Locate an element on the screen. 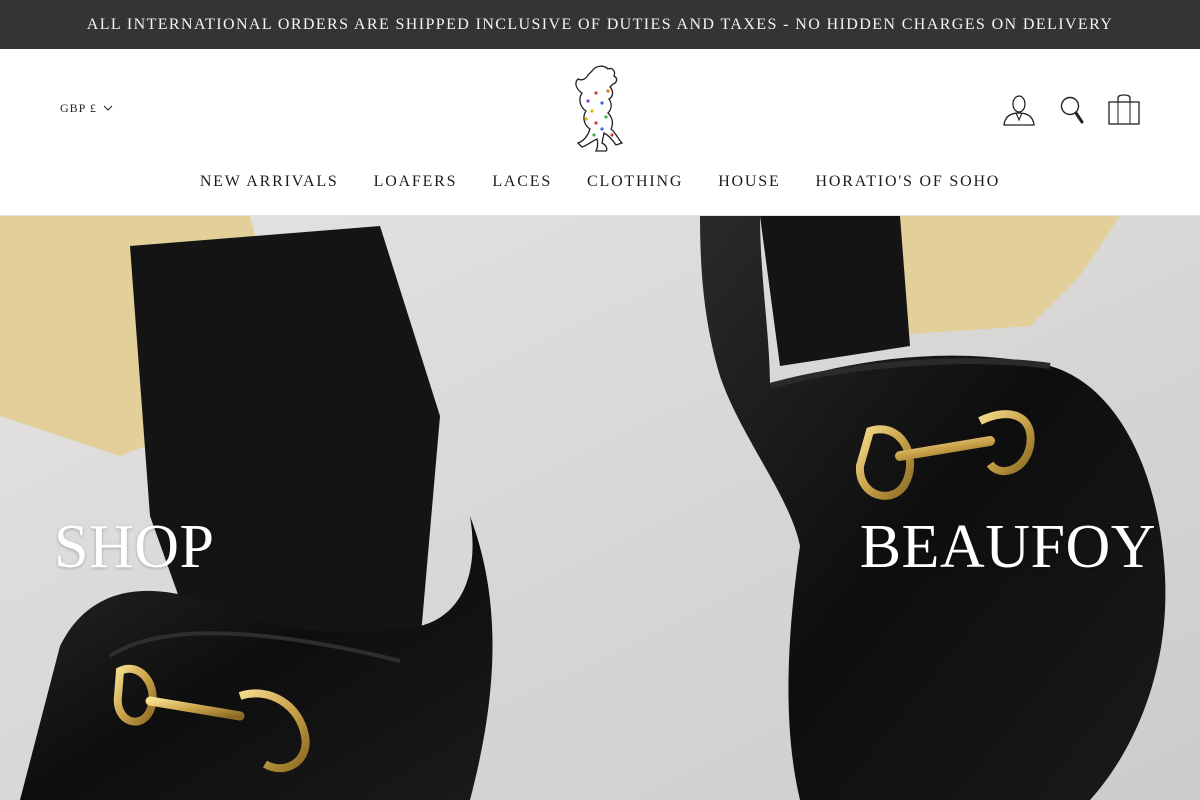  cart-button is located at coordinates (1124, 110).